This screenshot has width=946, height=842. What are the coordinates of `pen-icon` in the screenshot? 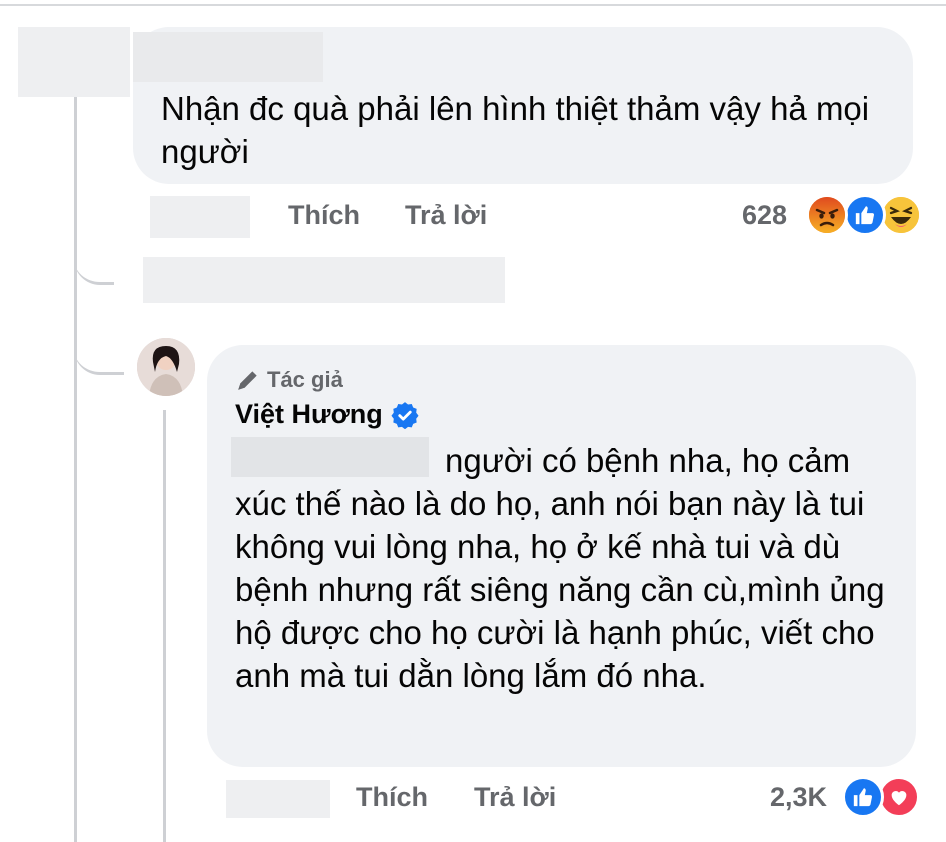 It's located at (247, 380).